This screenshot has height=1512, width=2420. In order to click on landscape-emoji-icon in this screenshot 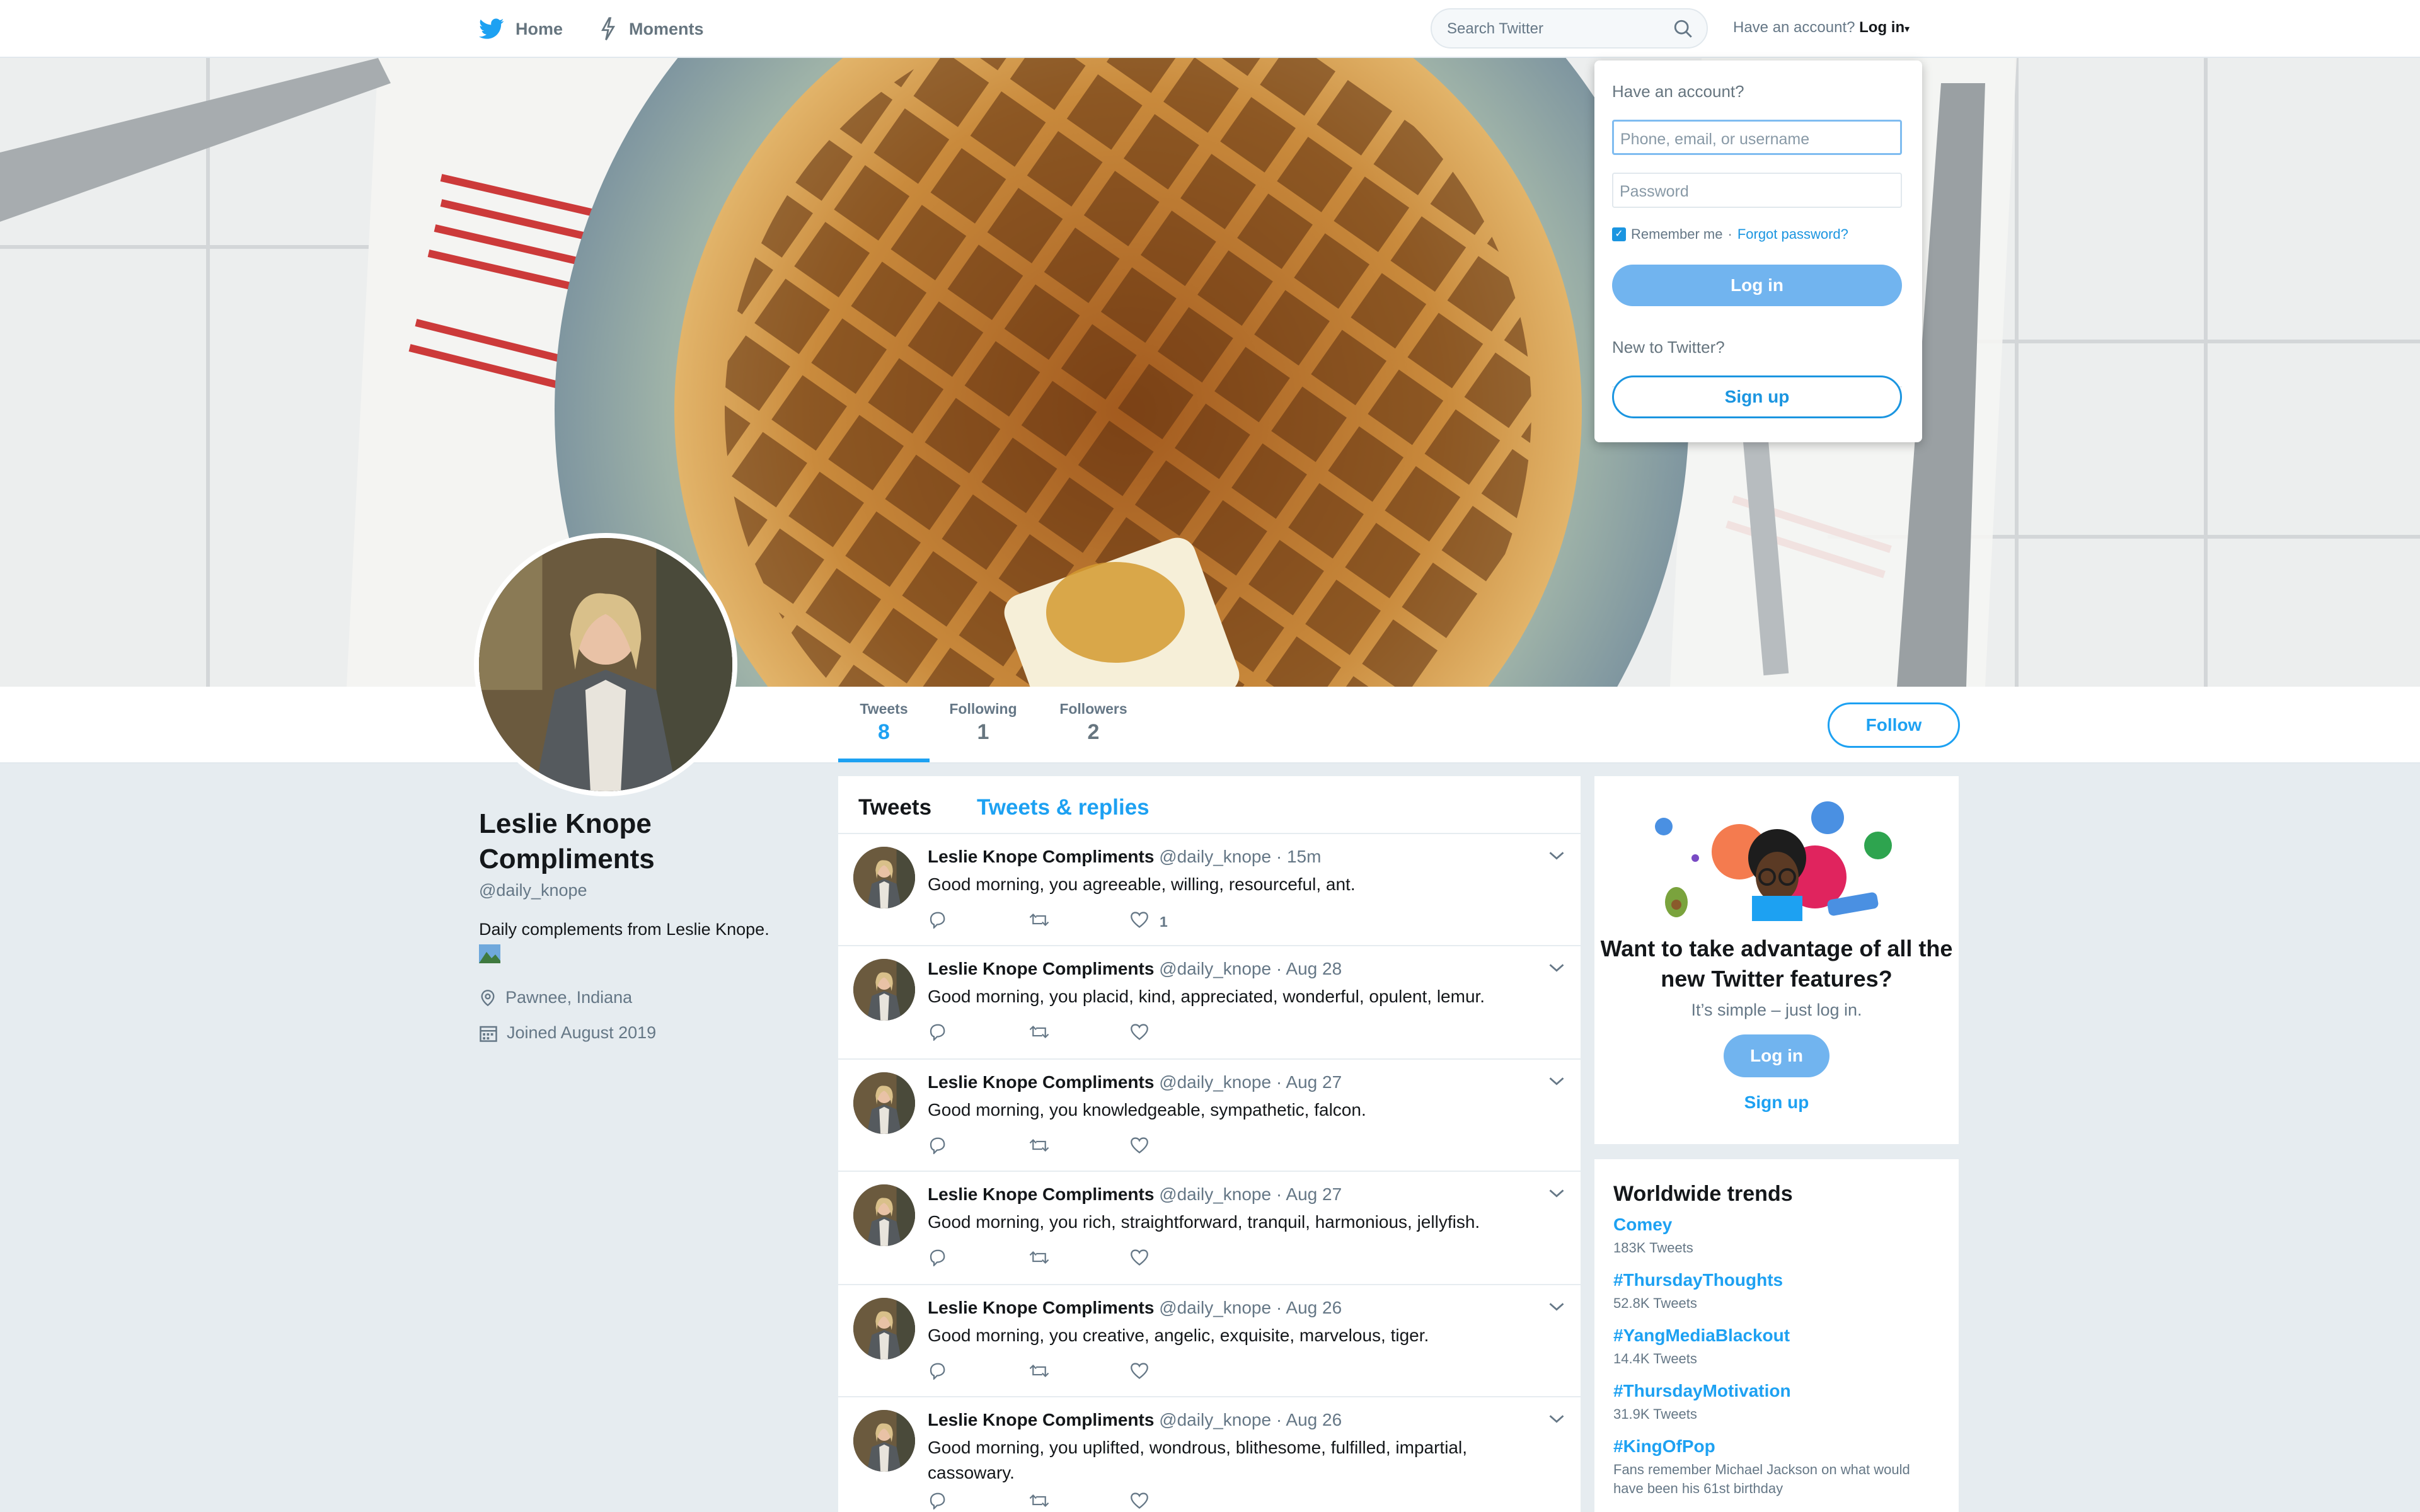, I will do `click(490, 953)`.